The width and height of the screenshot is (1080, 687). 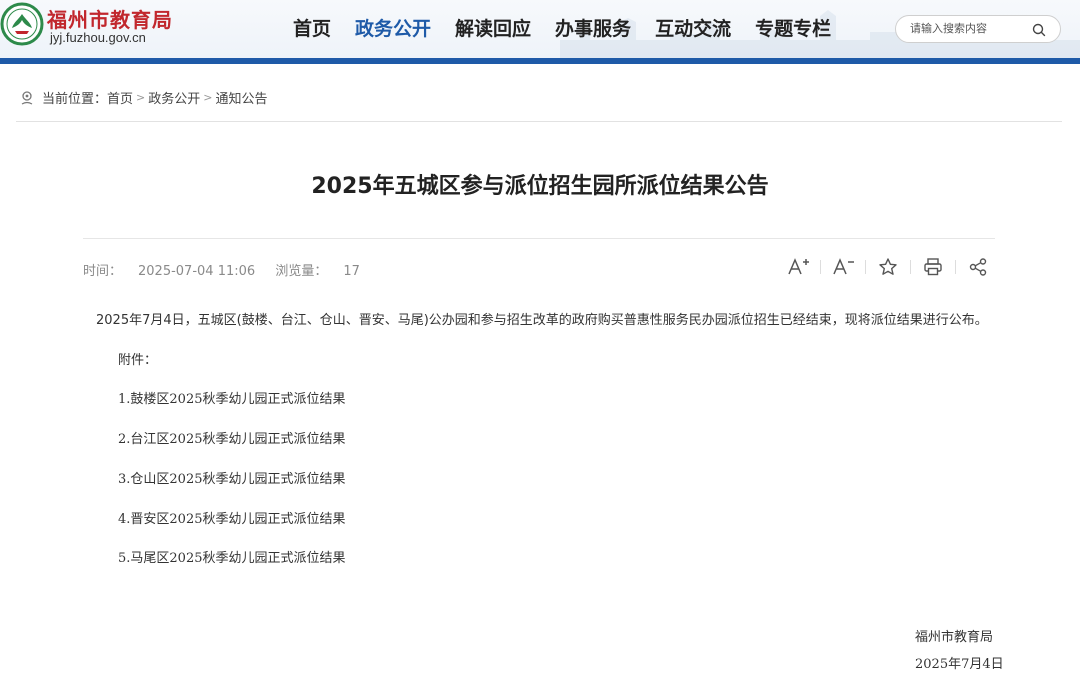 What do you see at coordinates (301, 271) in the screenshot?
I see `views-label: 浏览量：` at bounding box center [301, 271].